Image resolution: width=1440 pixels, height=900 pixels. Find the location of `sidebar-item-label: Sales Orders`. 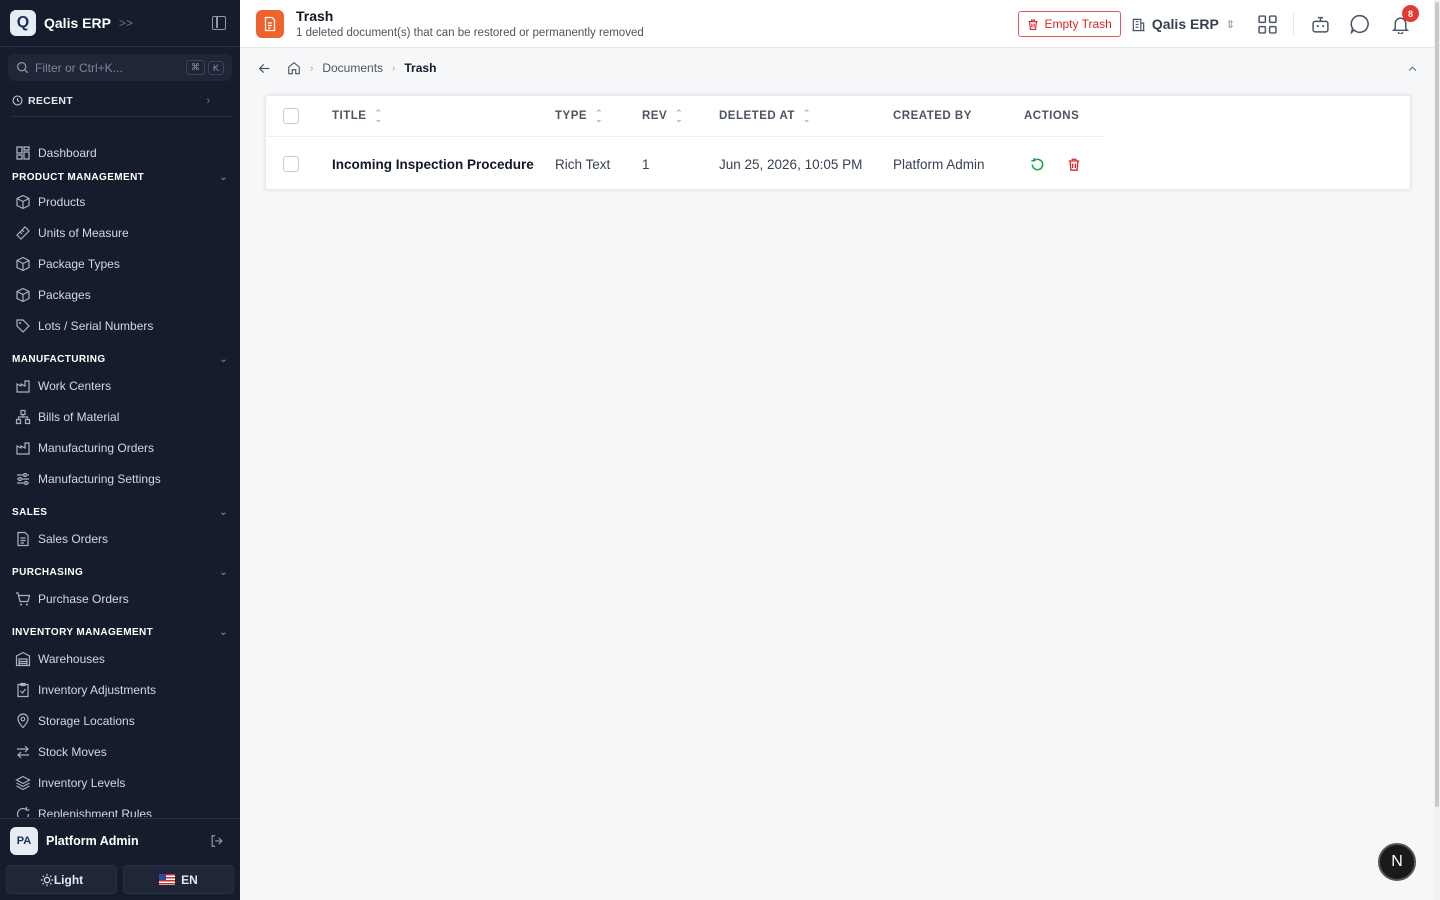

sidebar-item-label: Sales Orders is located at coordinates (73, 538).